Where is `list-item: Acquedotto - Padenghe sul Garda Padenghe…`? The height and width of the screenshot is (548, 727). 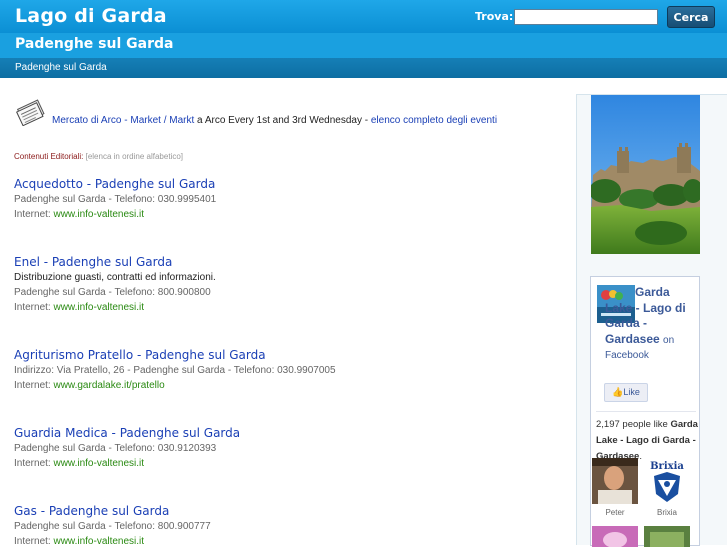
list-item: Acquedotto - Padenghe sul Garda Padenghe… is located at coordinates (284, 199).